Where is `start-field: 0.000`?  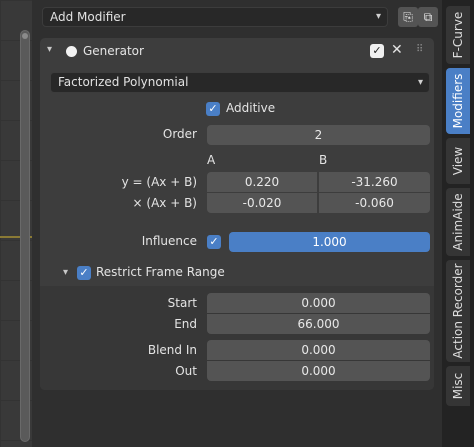
start-field: 0.000 is located at coordinates (318, 303).